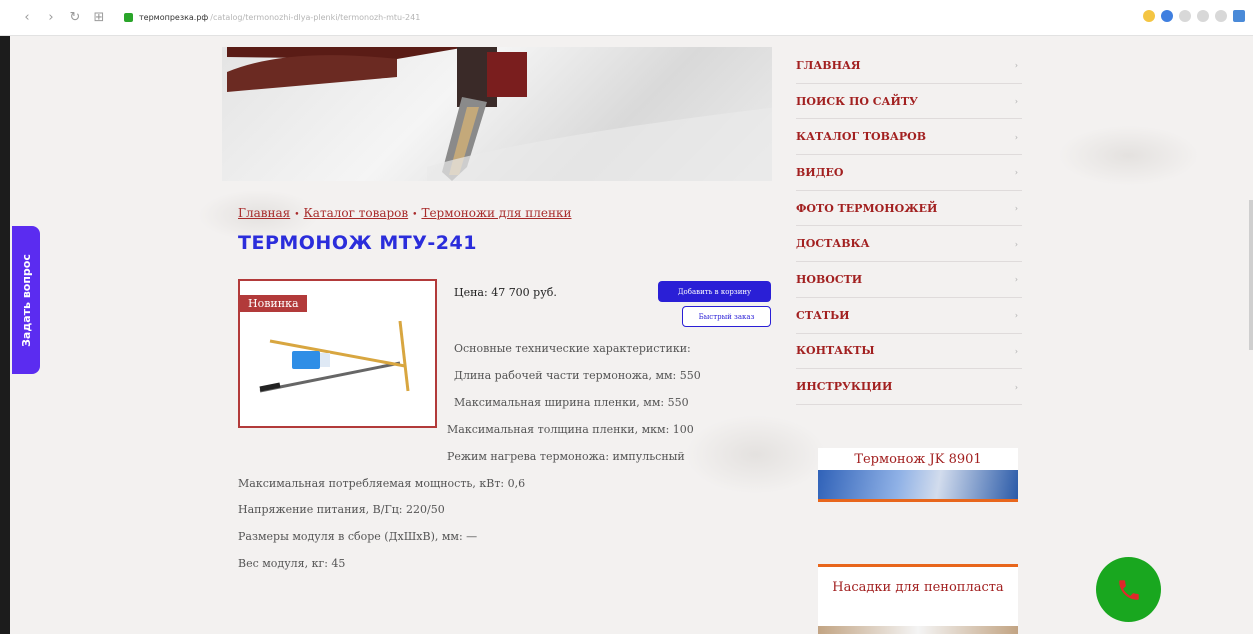 Image resolution: width=1253 pixels, height=634 pixels. I want to click on quick-order-button: Быстрый заказ, so click(726, 316).